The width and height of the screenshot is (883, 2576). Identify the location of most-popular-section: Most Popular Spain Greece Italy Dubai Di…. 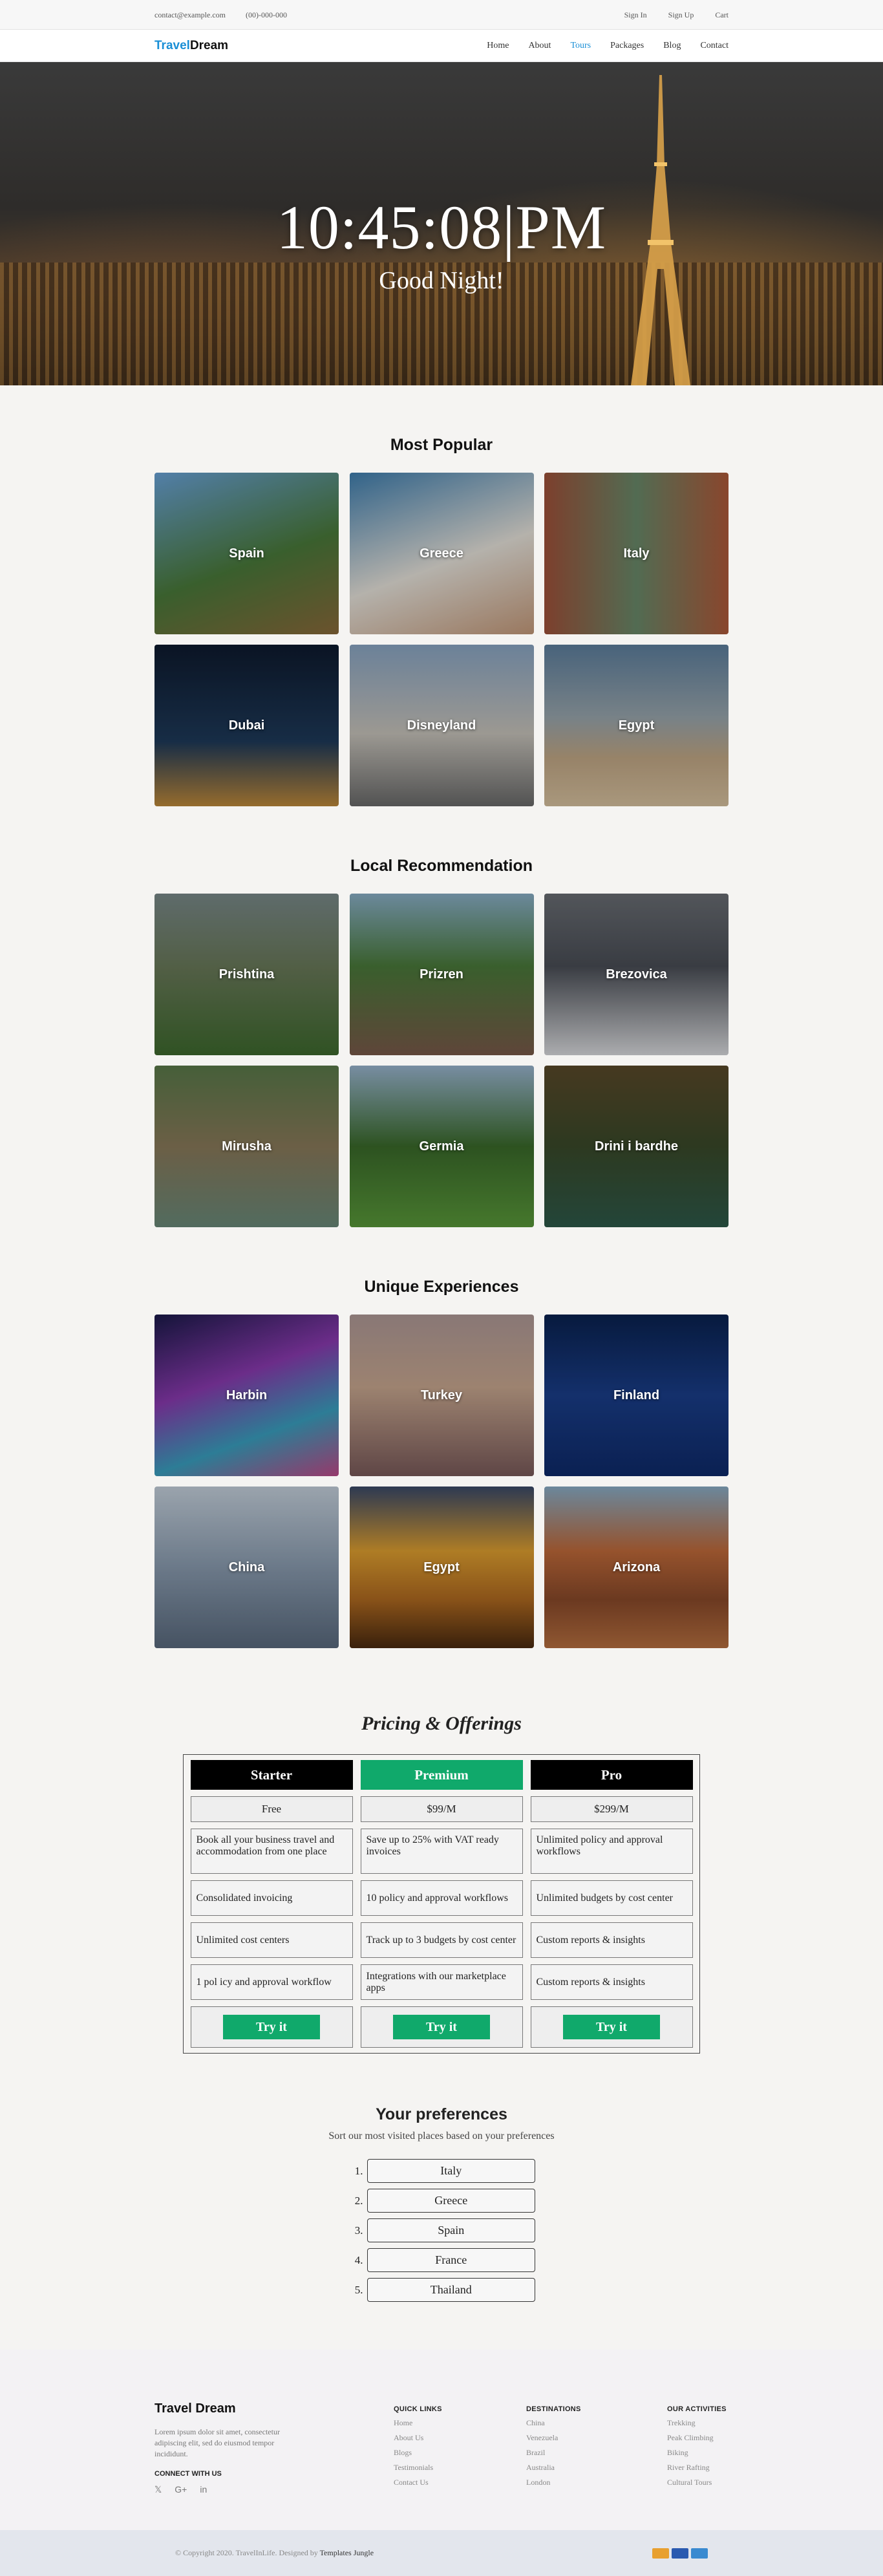
(441, 621).